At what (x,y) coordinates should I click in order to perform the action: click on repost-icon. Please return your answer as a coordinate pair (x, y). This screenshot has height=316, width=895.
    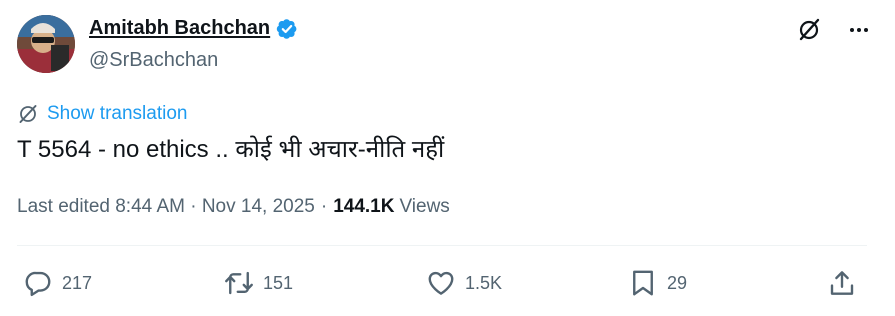
    Looking at the image, I should click on (239, 283).